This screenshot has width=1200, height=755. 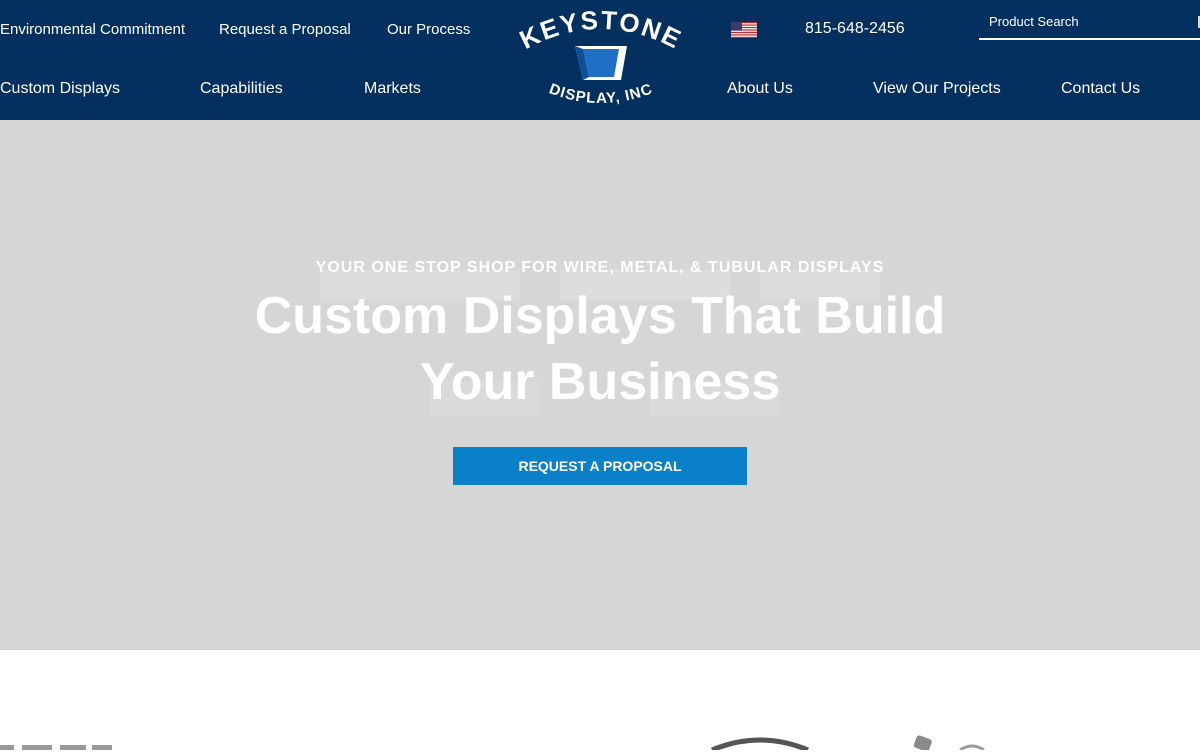 What do you see at coordinates (1100, 89) in the screenshot?
I see `nav-contact-us: Contact Us` at bounding box center [1100, 89].